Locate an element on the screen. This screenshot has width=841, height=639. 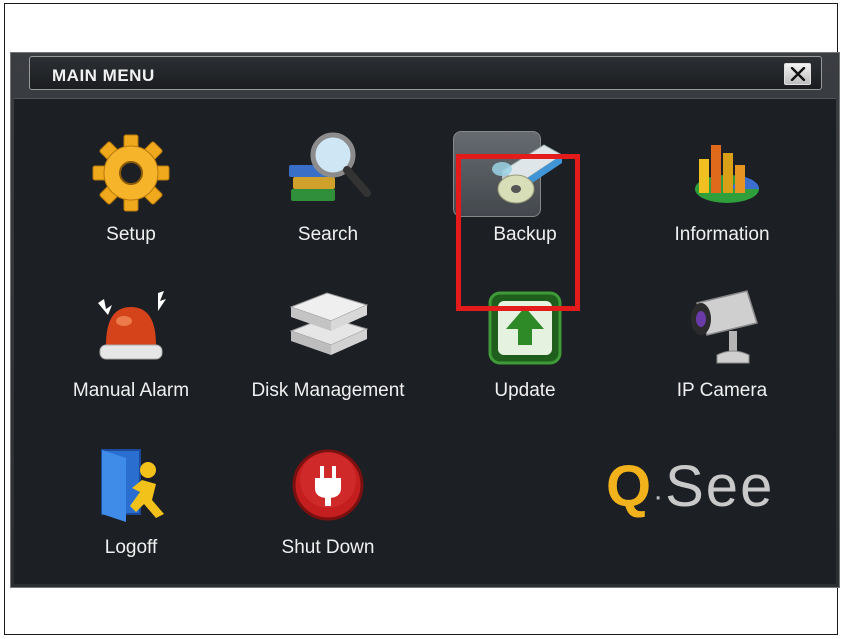
menu-item-shut-down: Shut Down is located at coordinates (328, 507).